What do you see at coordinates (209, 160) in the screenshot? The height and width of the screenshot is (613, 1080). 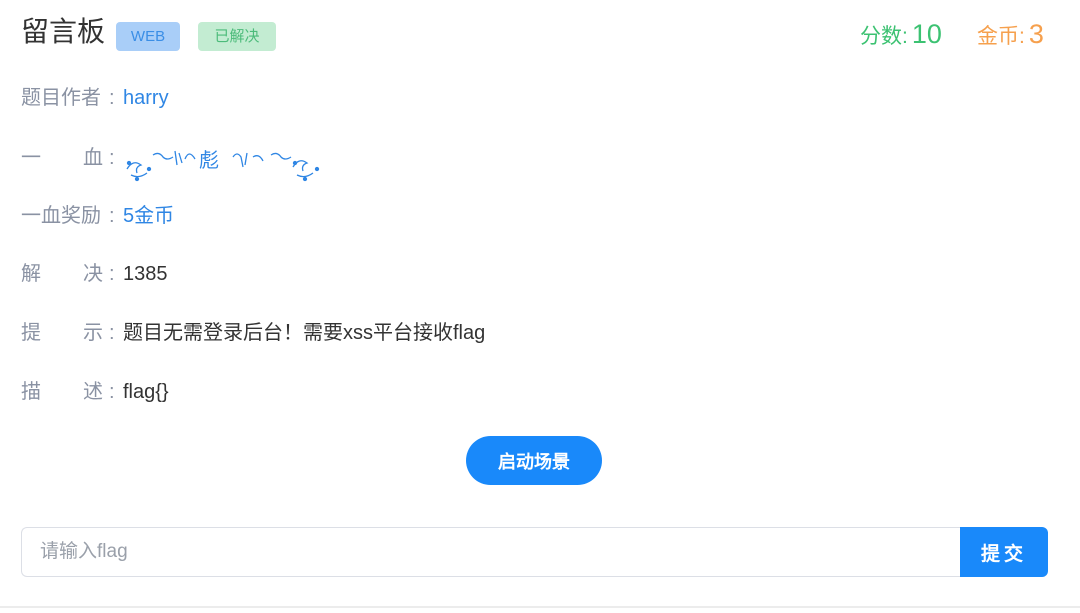 I see `svg-text: 彪` at bounding box center [209, 160].